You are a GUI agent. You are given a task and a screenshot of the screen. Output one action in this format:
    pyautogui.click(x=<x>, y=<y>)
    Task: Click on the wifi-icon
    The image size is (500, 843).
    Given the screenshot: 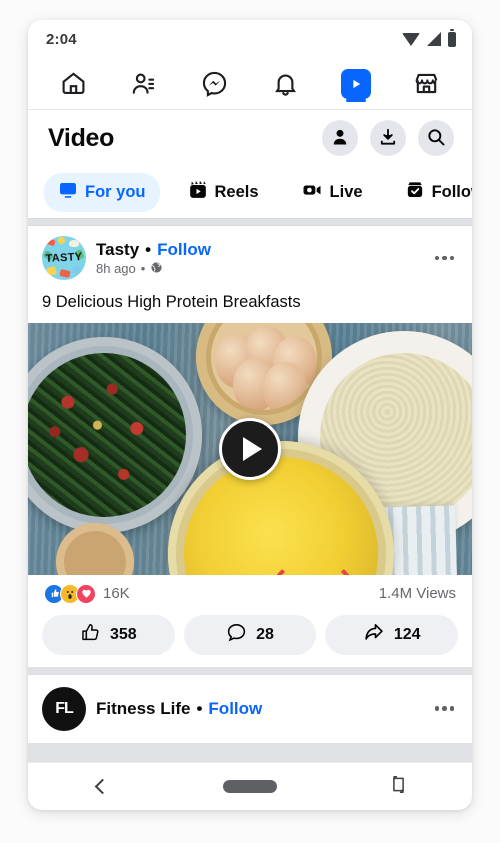 What is the action you would take?
    pyautogui.click(x=411, y=39)
    